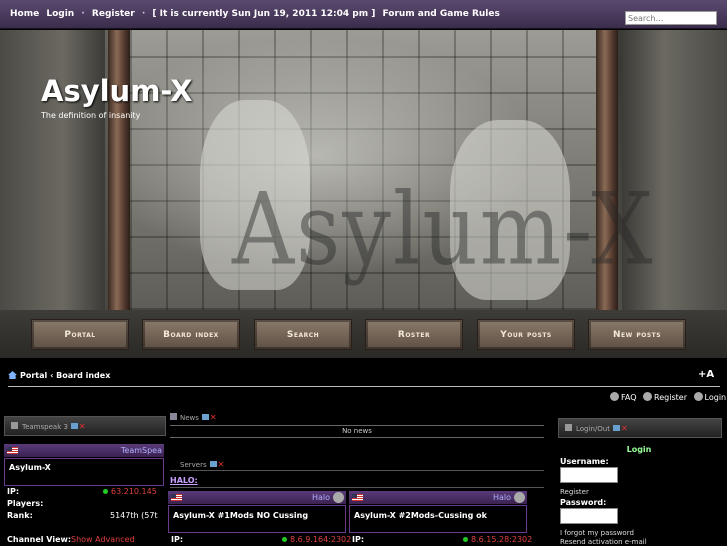 This screenshot has height=546, width=727. What do you see at coordinates (202, 464) in the screenshot?
I see `servers-panel-header: Servers ✕` at bounding box center [202, 464].